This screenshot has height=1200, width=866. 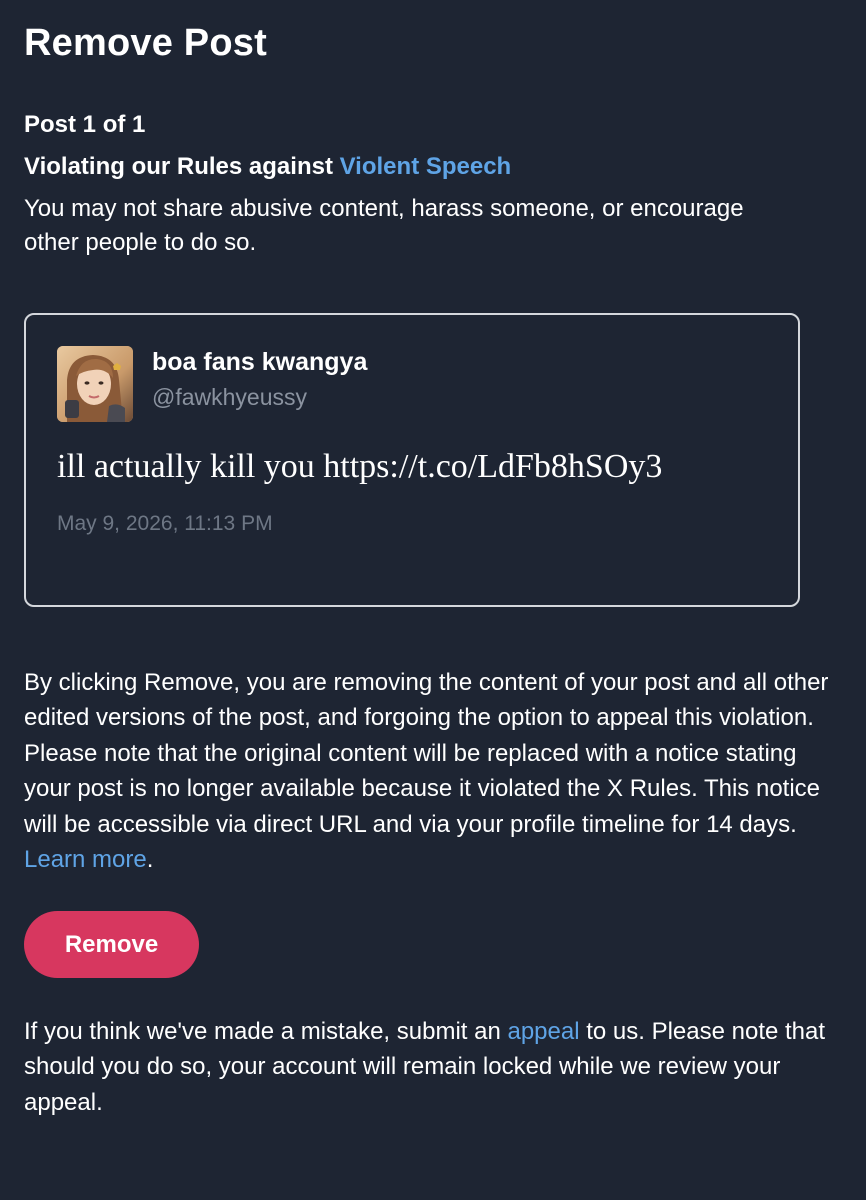 I want to click on avatar, so click(x=95, y=384).